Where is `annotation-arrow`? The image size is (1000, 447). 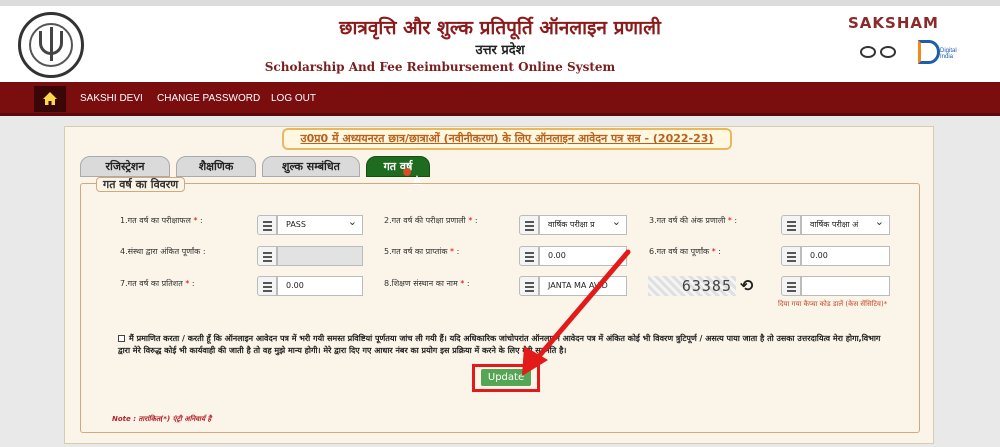
annotation-arrow is located at coordinates (576, 312).